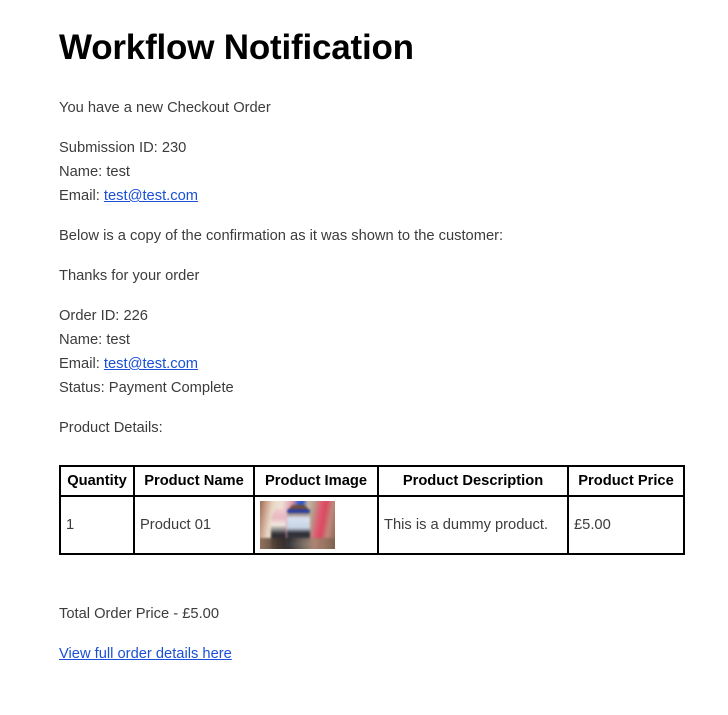 The image size is (728, 715). Describe the element at coordinates (111, 428) in the screenshot. I see `product-details-label: Product Details:` at that location.